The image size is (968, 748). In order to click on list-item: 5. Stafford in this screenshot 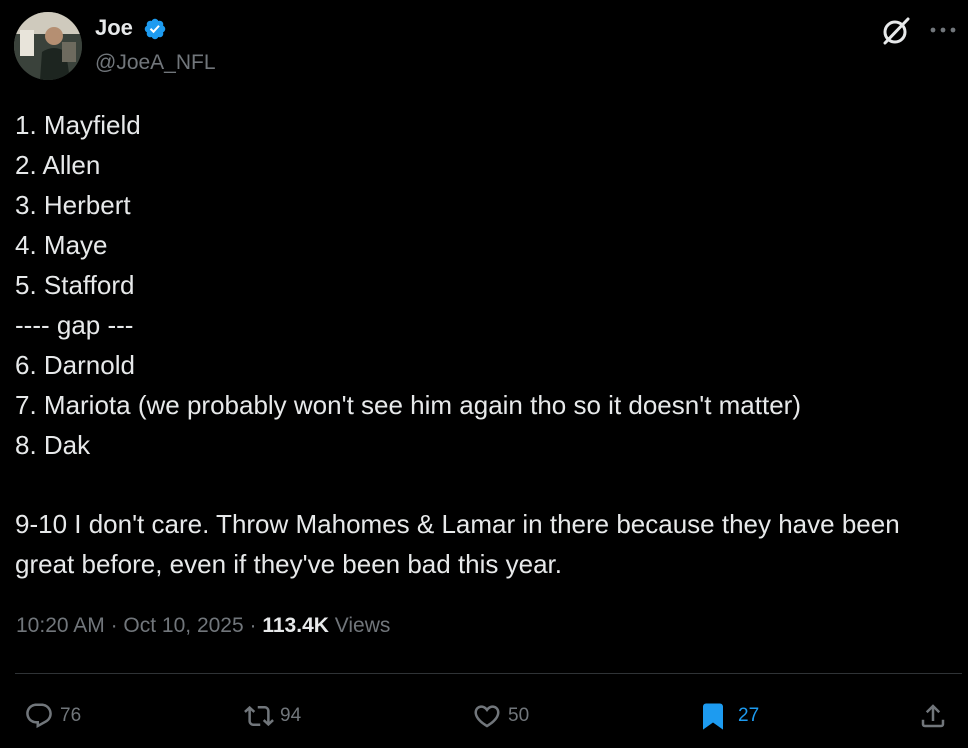, I will do `click(75, 285)`.